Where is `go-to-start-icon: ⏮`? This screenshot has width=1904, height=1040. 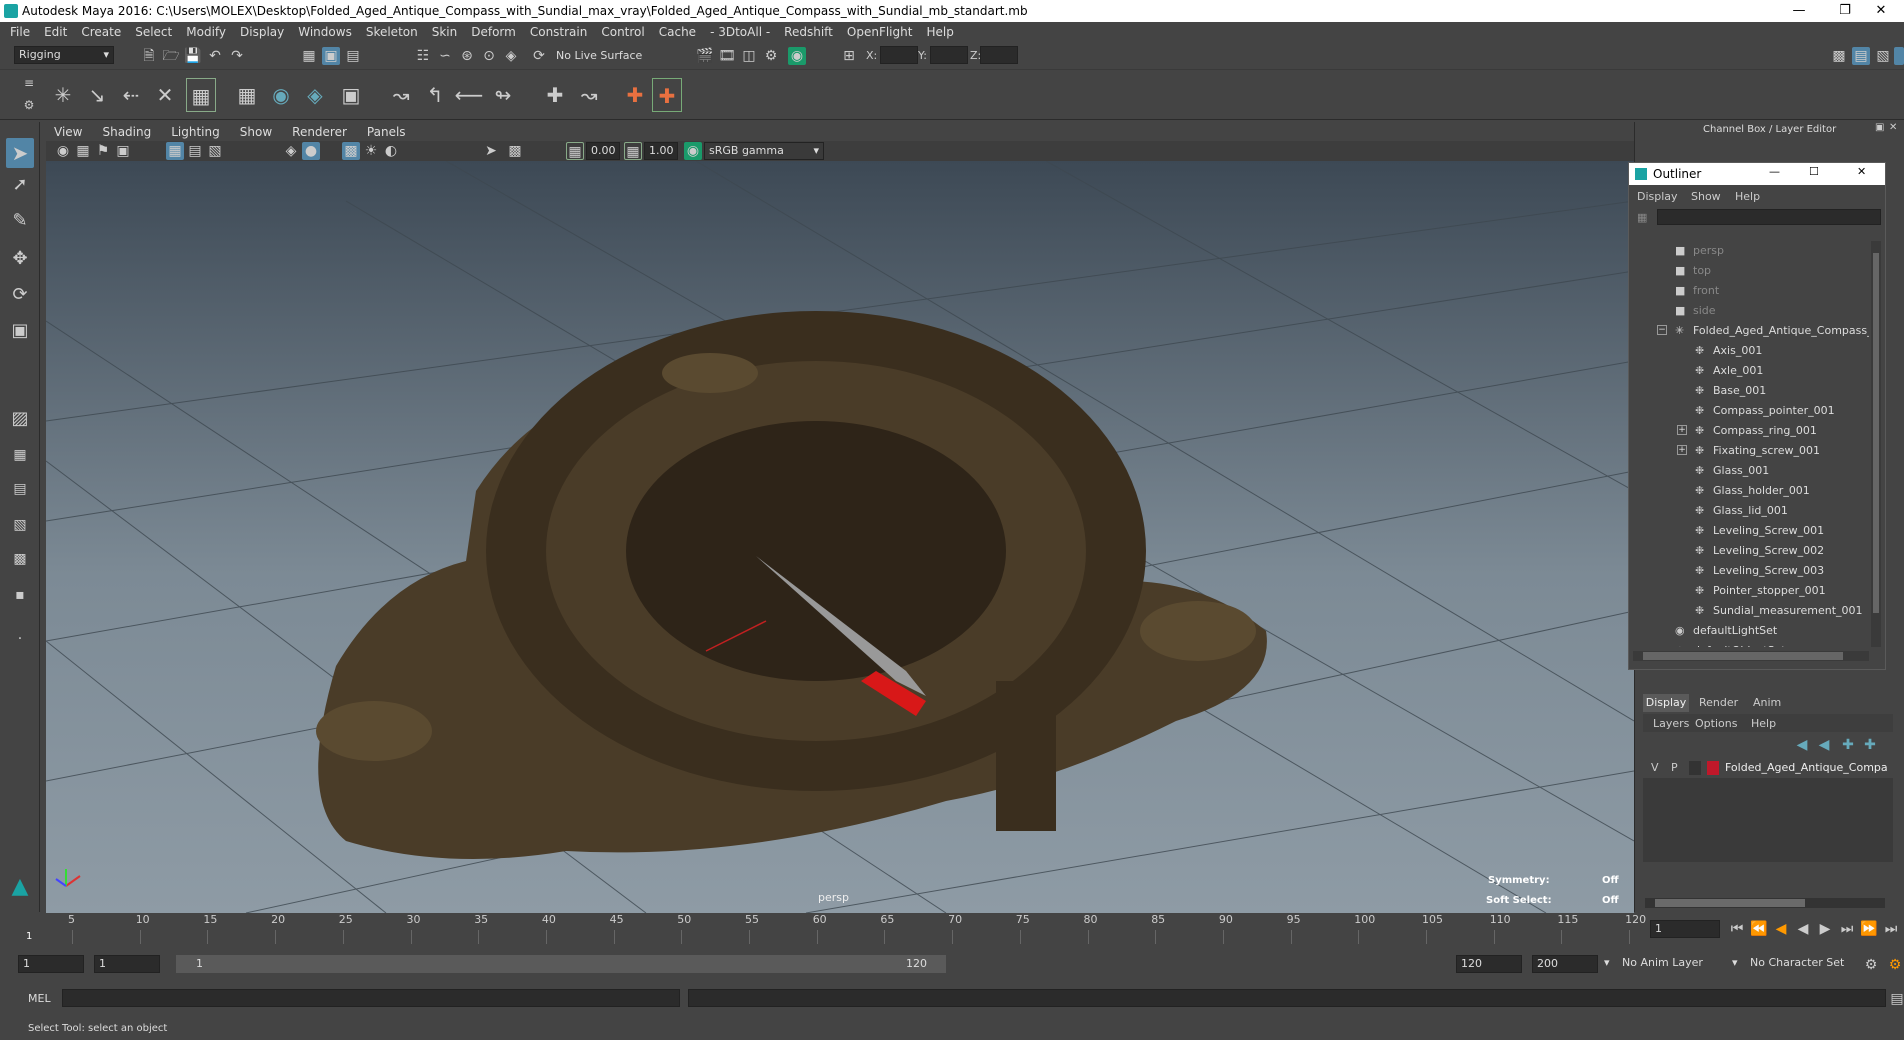 go-to-start-icon: ⏮ is located at coordinates (1737, 929).